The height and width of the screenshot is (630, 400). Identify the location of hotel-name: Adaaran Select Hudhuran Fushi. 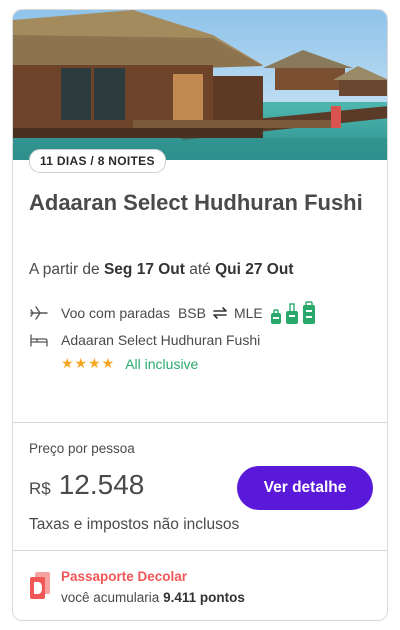
(161, 340).